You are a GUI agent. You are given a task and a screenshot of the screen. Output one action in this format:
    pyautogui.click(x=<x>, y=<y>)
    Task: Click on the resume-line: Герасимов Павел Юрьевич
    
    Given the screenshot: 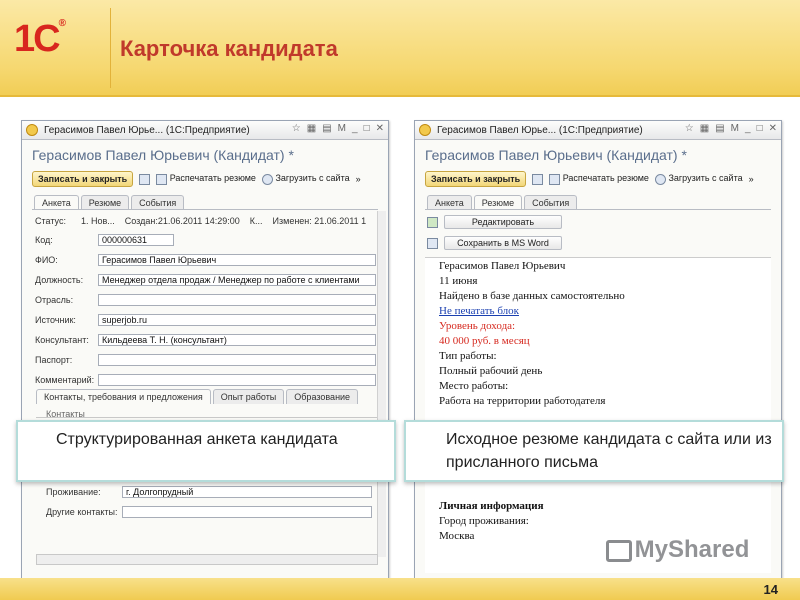 What is the action you would take?
    pyautogui.click(x=502, y=266)
    